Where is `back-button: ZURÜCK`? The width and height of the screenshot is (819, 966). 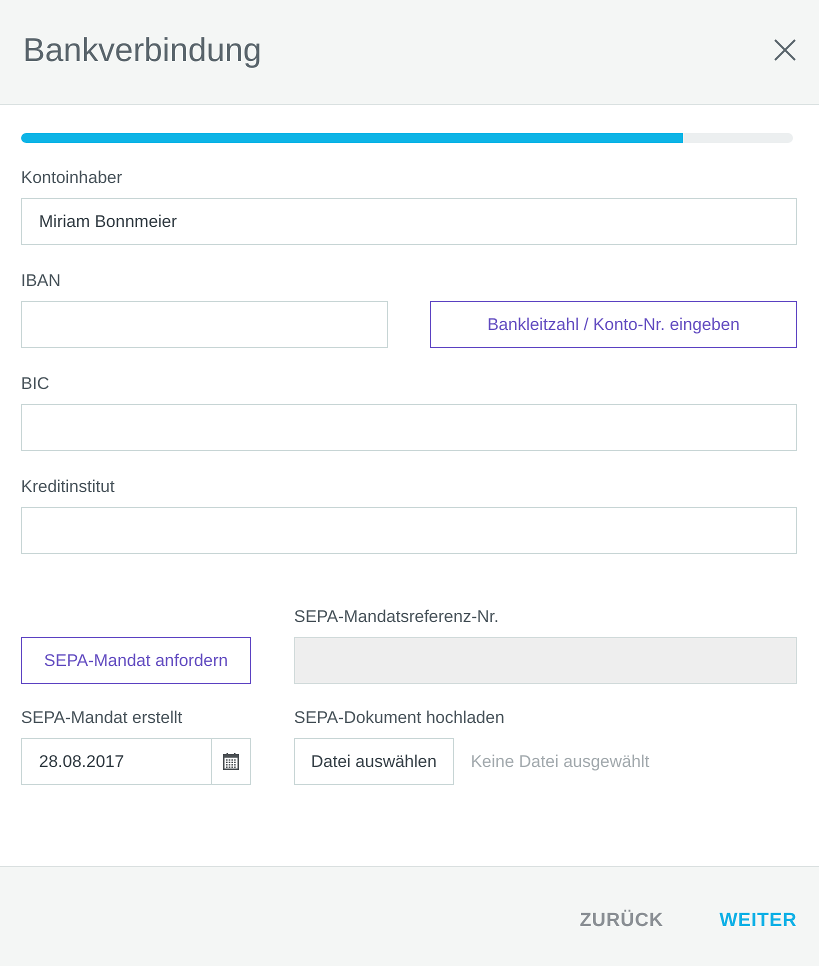
back-button: ZURÜCK is located at coordinates (622, 921).